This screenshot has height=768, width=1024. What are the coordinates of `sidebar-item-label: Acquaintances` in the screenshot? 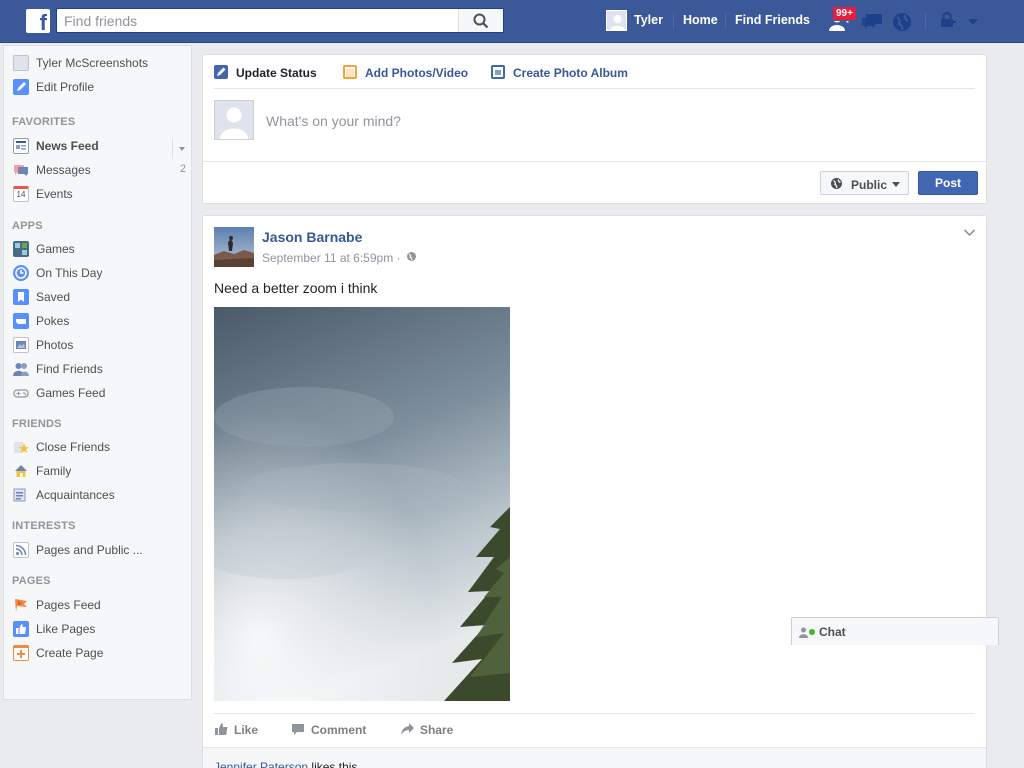 It's located at (75, 495).